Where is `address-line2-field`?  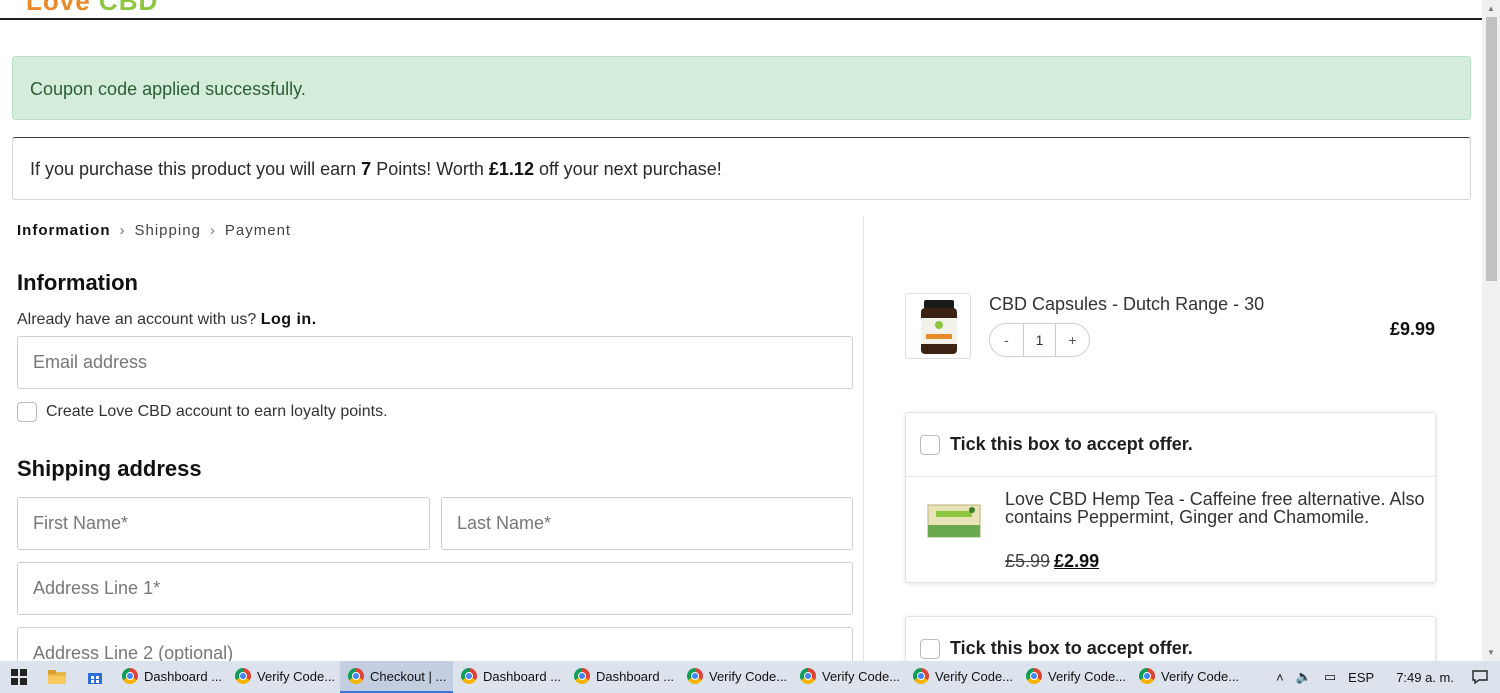 address-line2-field is located at coordinates (435, 644).